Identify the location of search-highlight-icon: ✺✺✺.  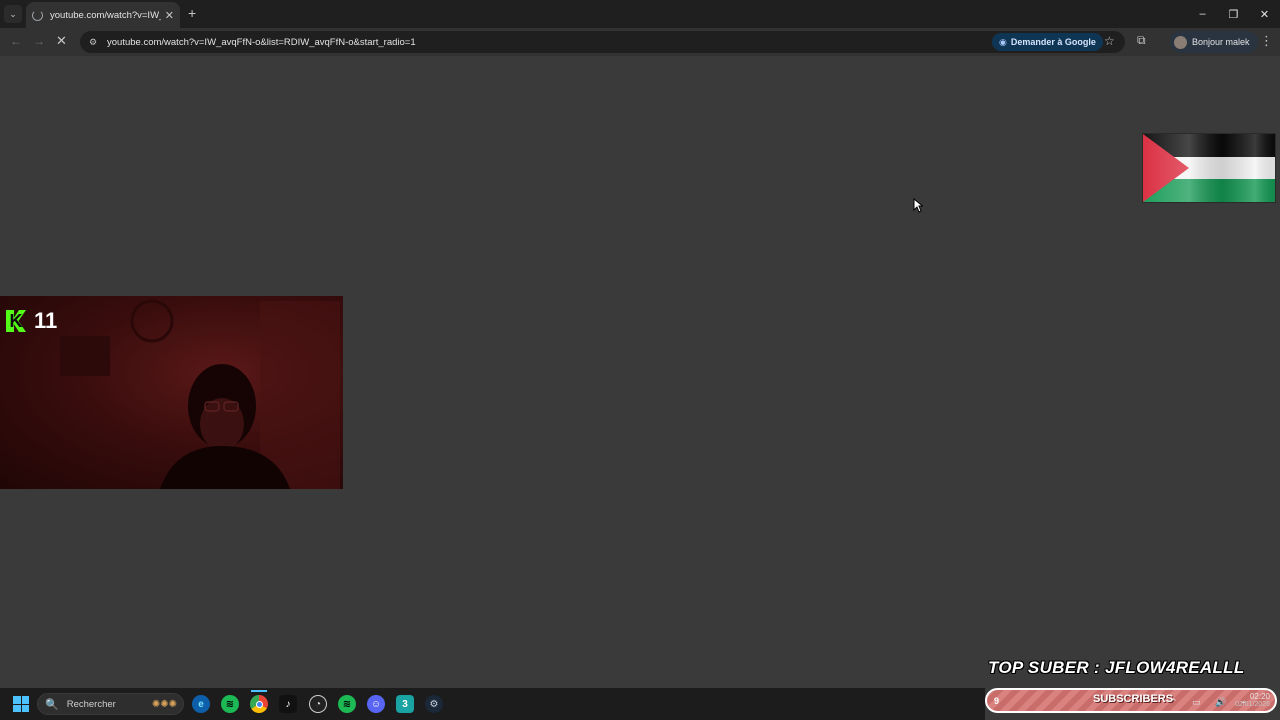
(164, 704).